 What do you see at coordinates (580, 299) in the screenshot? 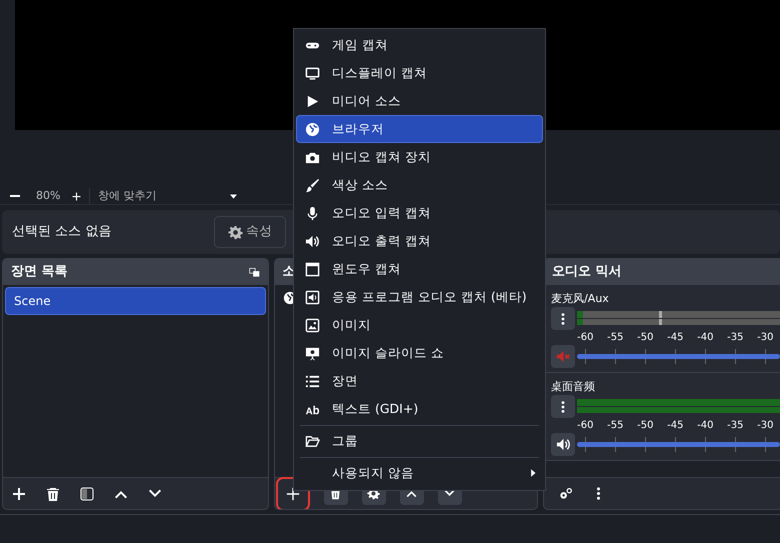
I see `channel-name: 麦克风/Aux` at bounding box center [580, 299].